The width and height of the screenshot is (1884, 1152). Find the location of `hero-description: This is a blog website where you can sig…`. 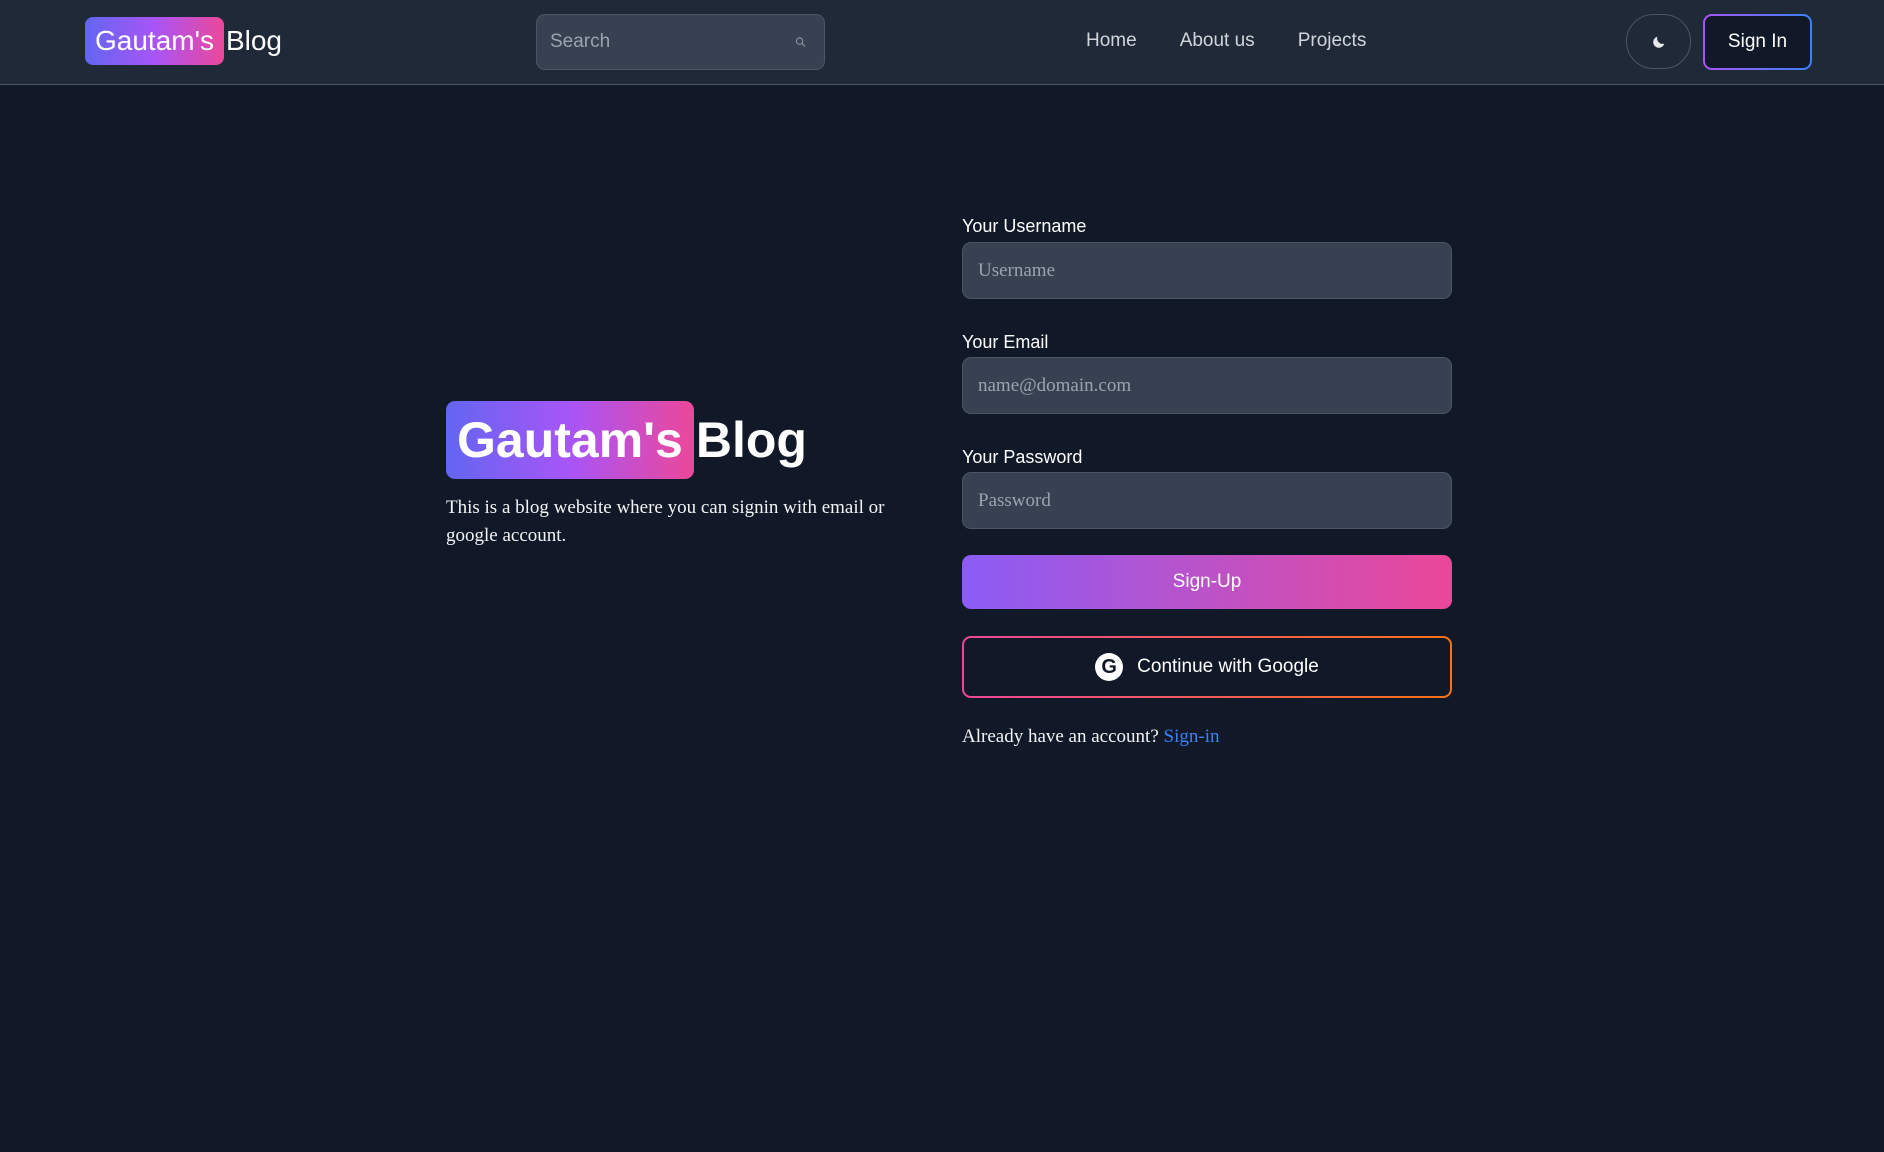

hero-description: This is a blog website where you can sig… is located at coordinates (665, 521).